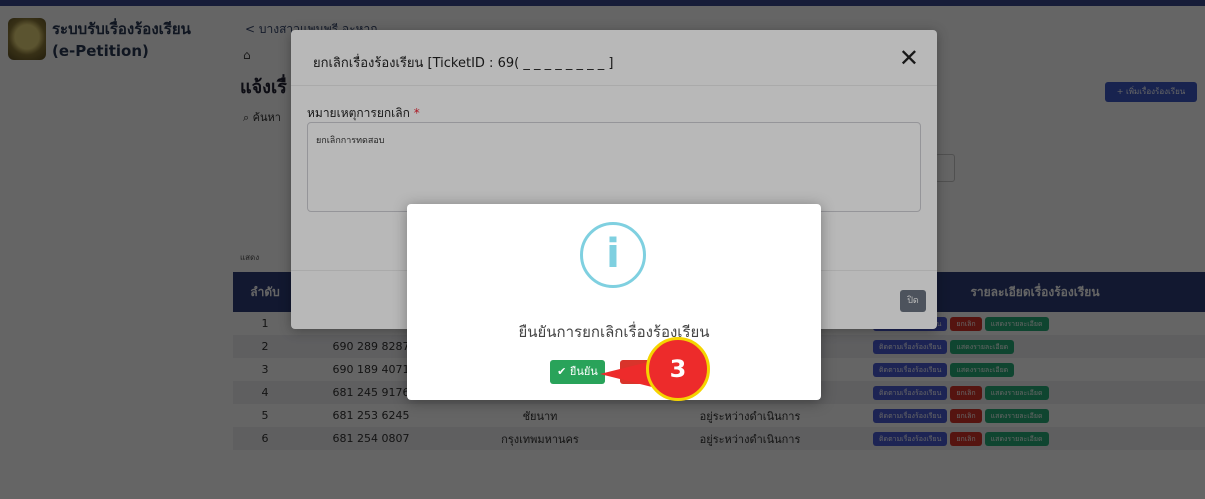 The height and width of the screenshot is (499, 1205). What do you see at coordinates (678, 369) in the screenshot?
I see `step-badge: 3` at bounding box center [678, 369].